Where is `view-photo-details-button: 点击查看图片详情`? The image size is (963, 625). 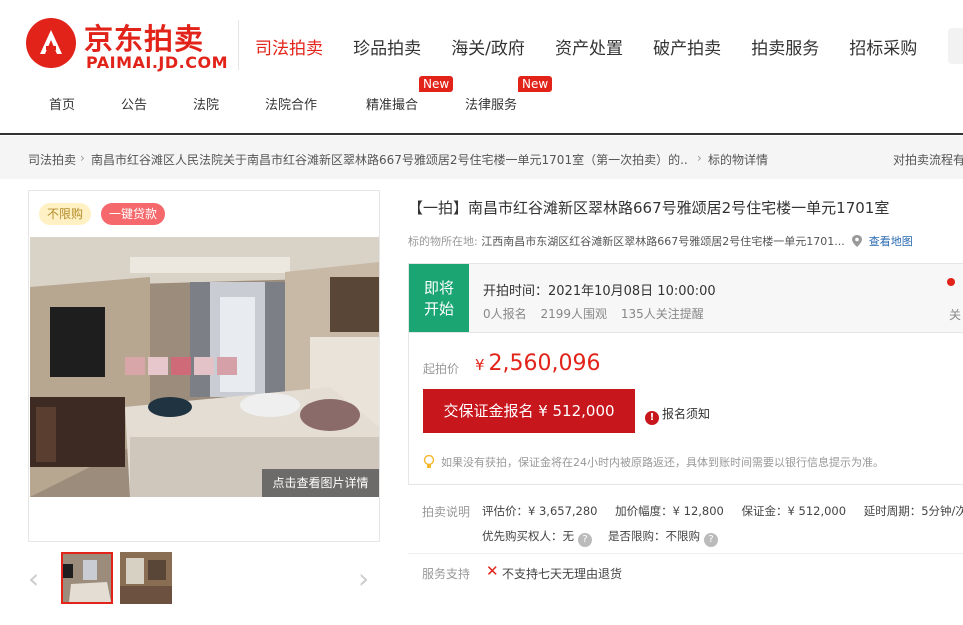 view-photo-details-button: 点击查看图片详情 is located at coordinates (320, 483).